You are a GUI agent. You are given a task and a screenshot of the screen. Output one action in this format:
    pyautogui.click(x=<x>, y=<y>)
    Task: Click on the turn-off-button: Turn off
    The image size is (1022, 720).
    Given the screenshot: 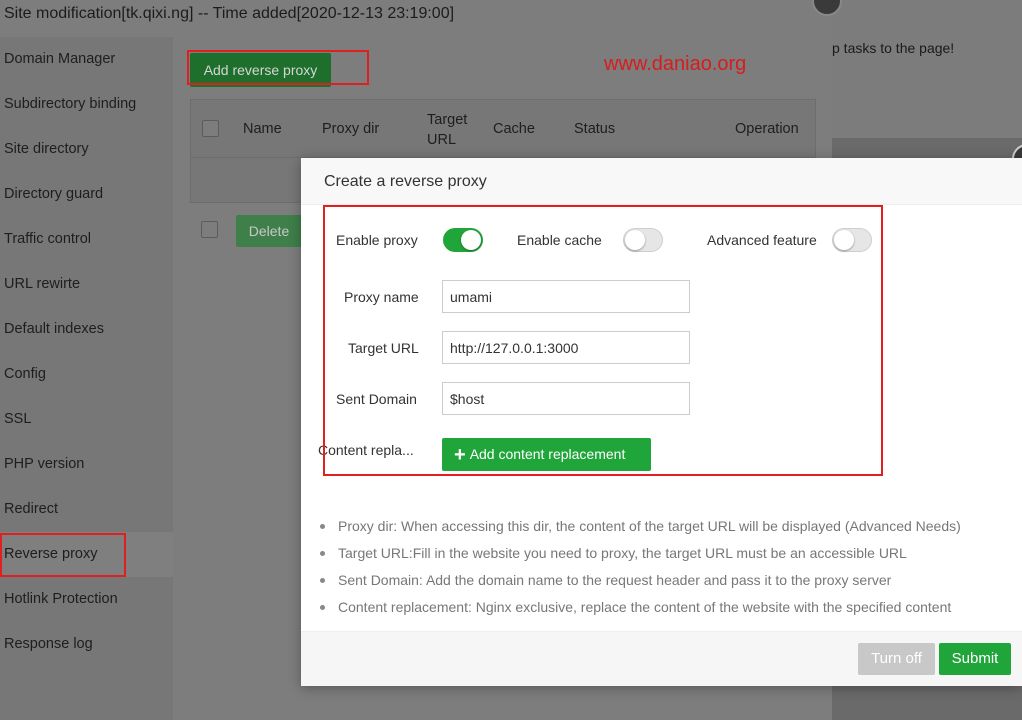 What is the action you would take?
    pyautogui.click(x=896, y=659)
    